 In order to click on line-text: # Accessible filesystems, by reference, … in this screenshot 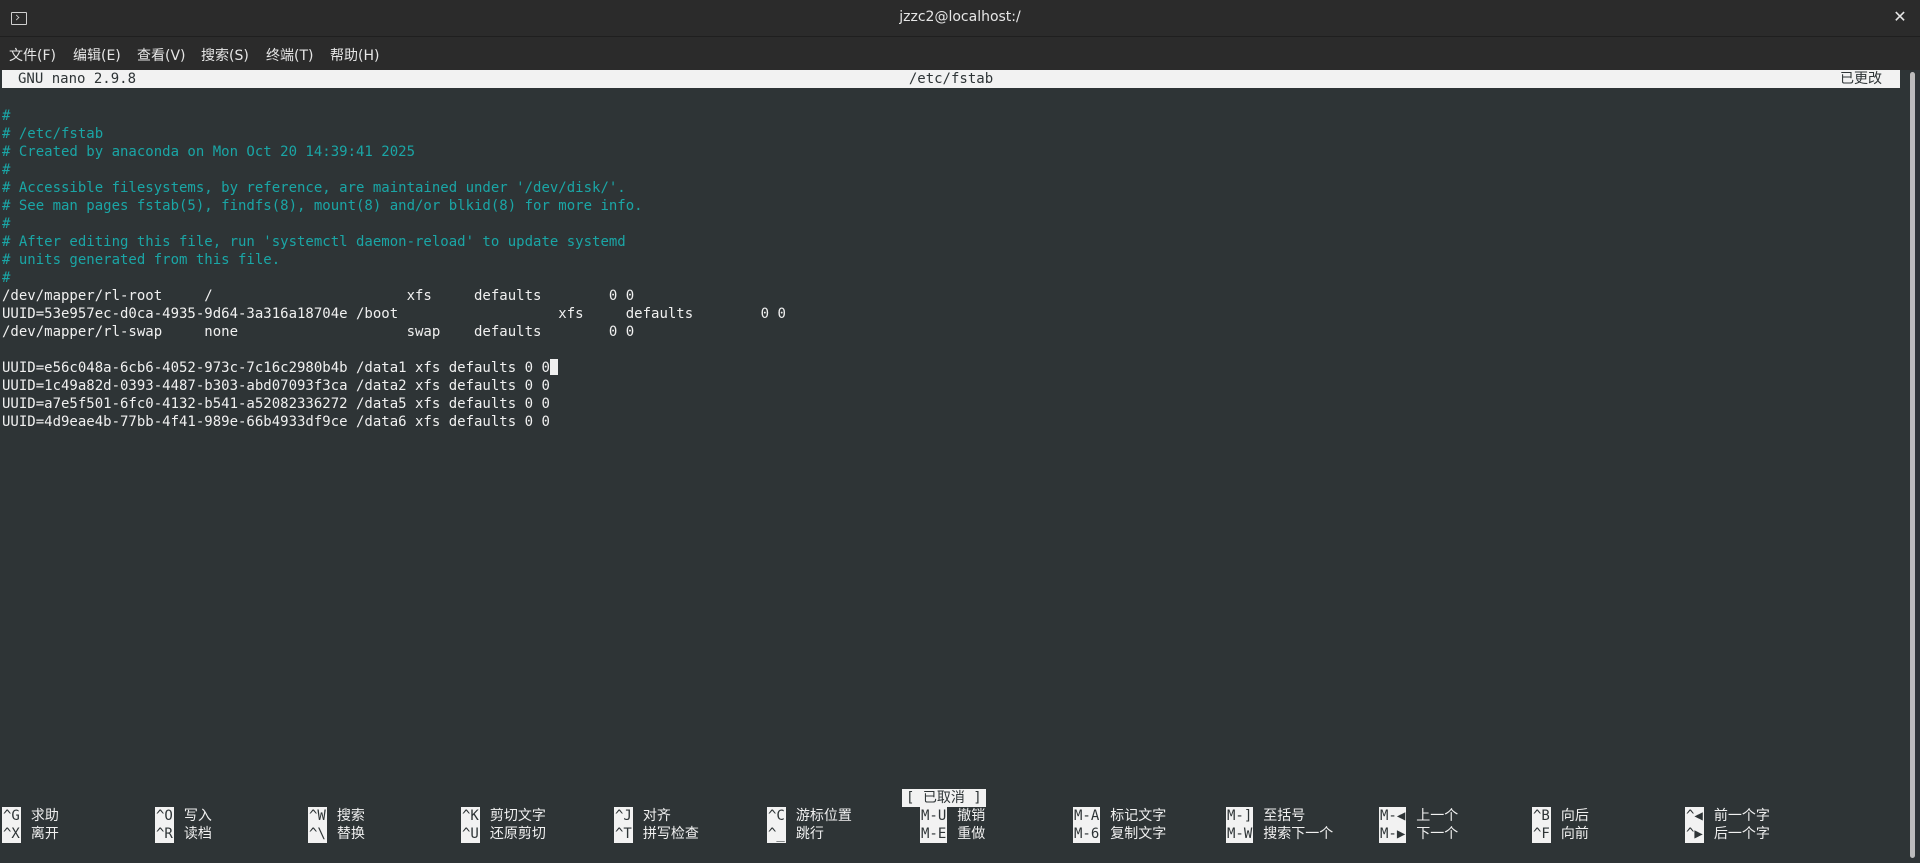, I will do `click(314, 187)`.